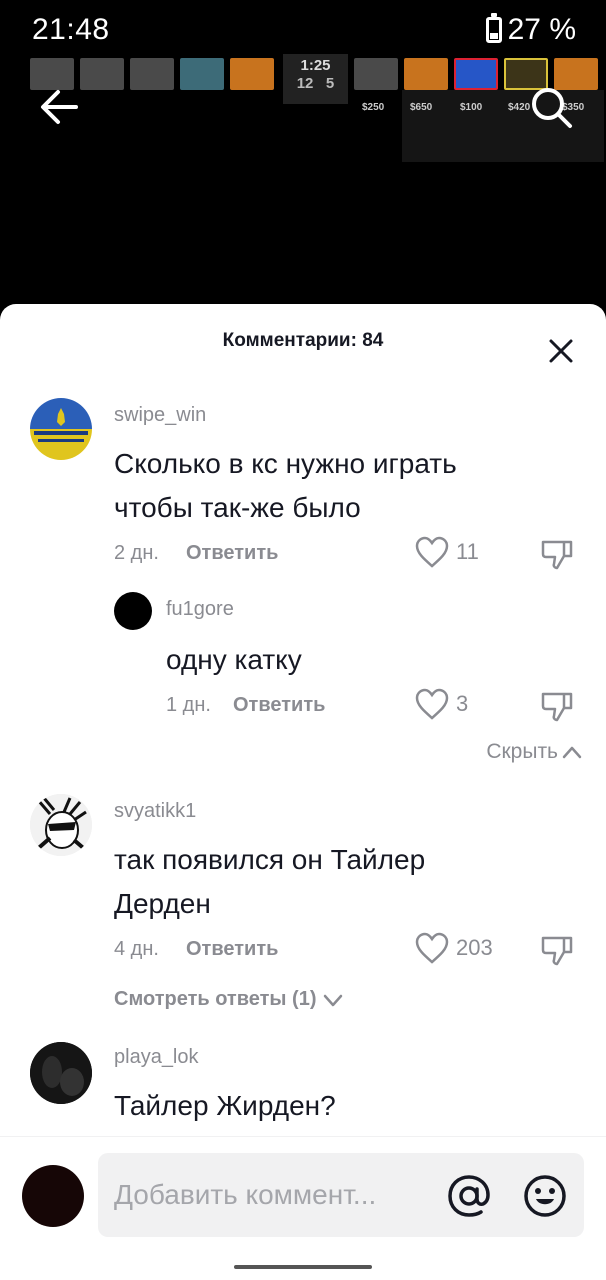 The height and width of the screenshot is (1280, 606). I want to click on hud-money: $100, so click(471, 107).